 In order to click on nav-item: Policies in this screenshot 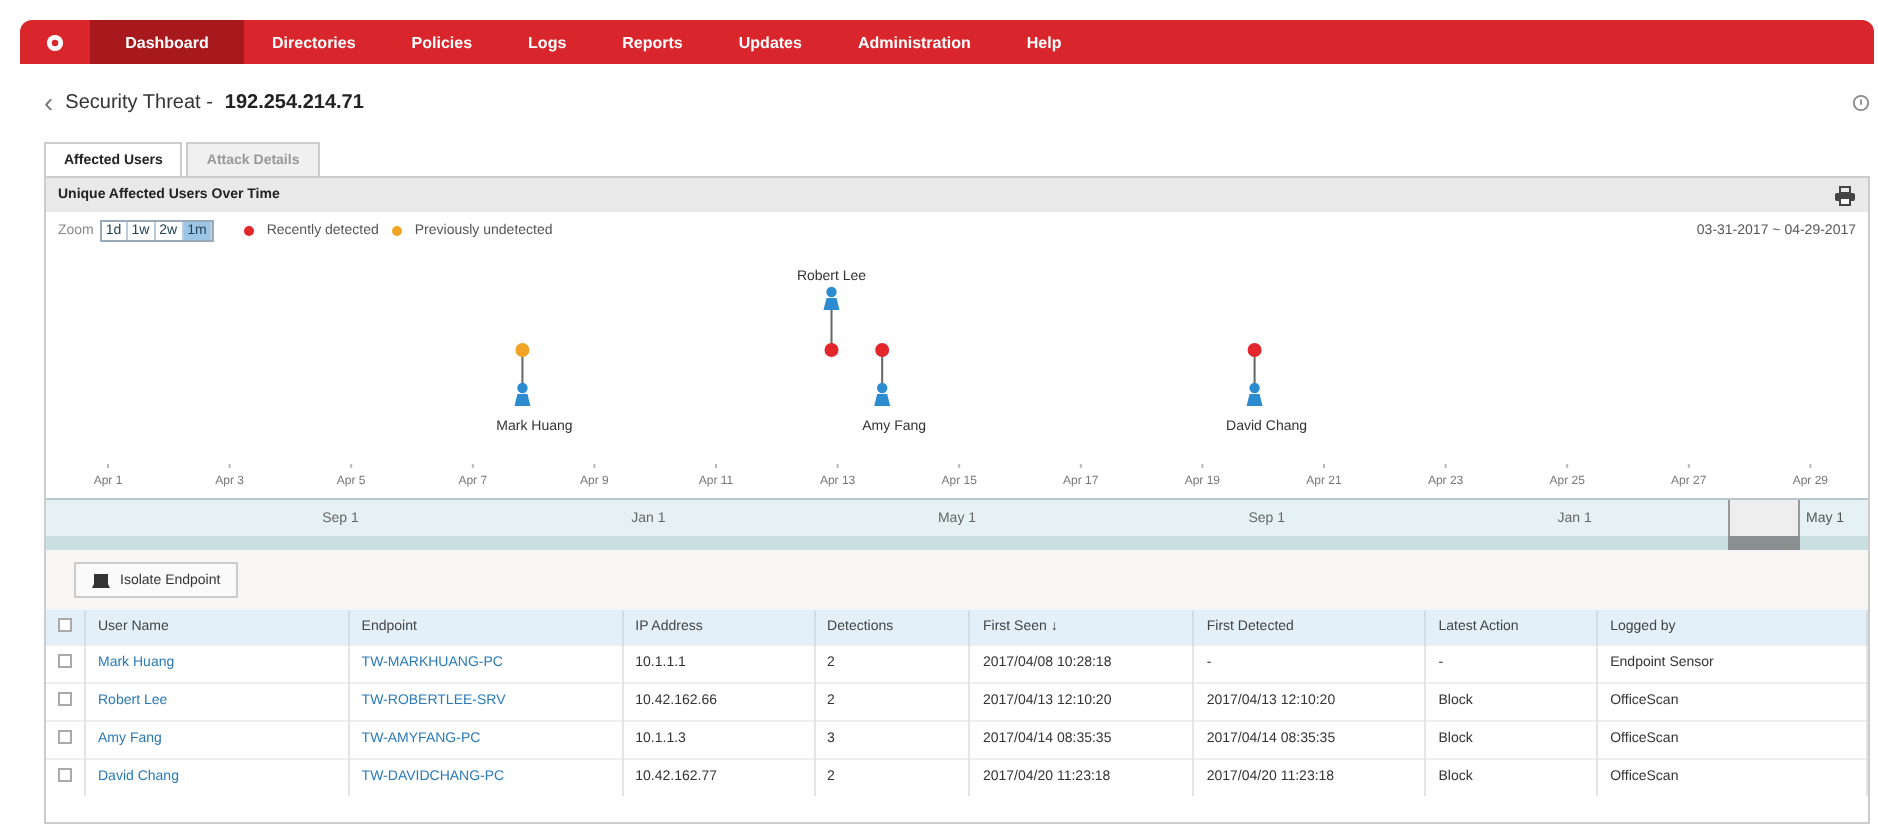, I will do `click(442, 42)`.